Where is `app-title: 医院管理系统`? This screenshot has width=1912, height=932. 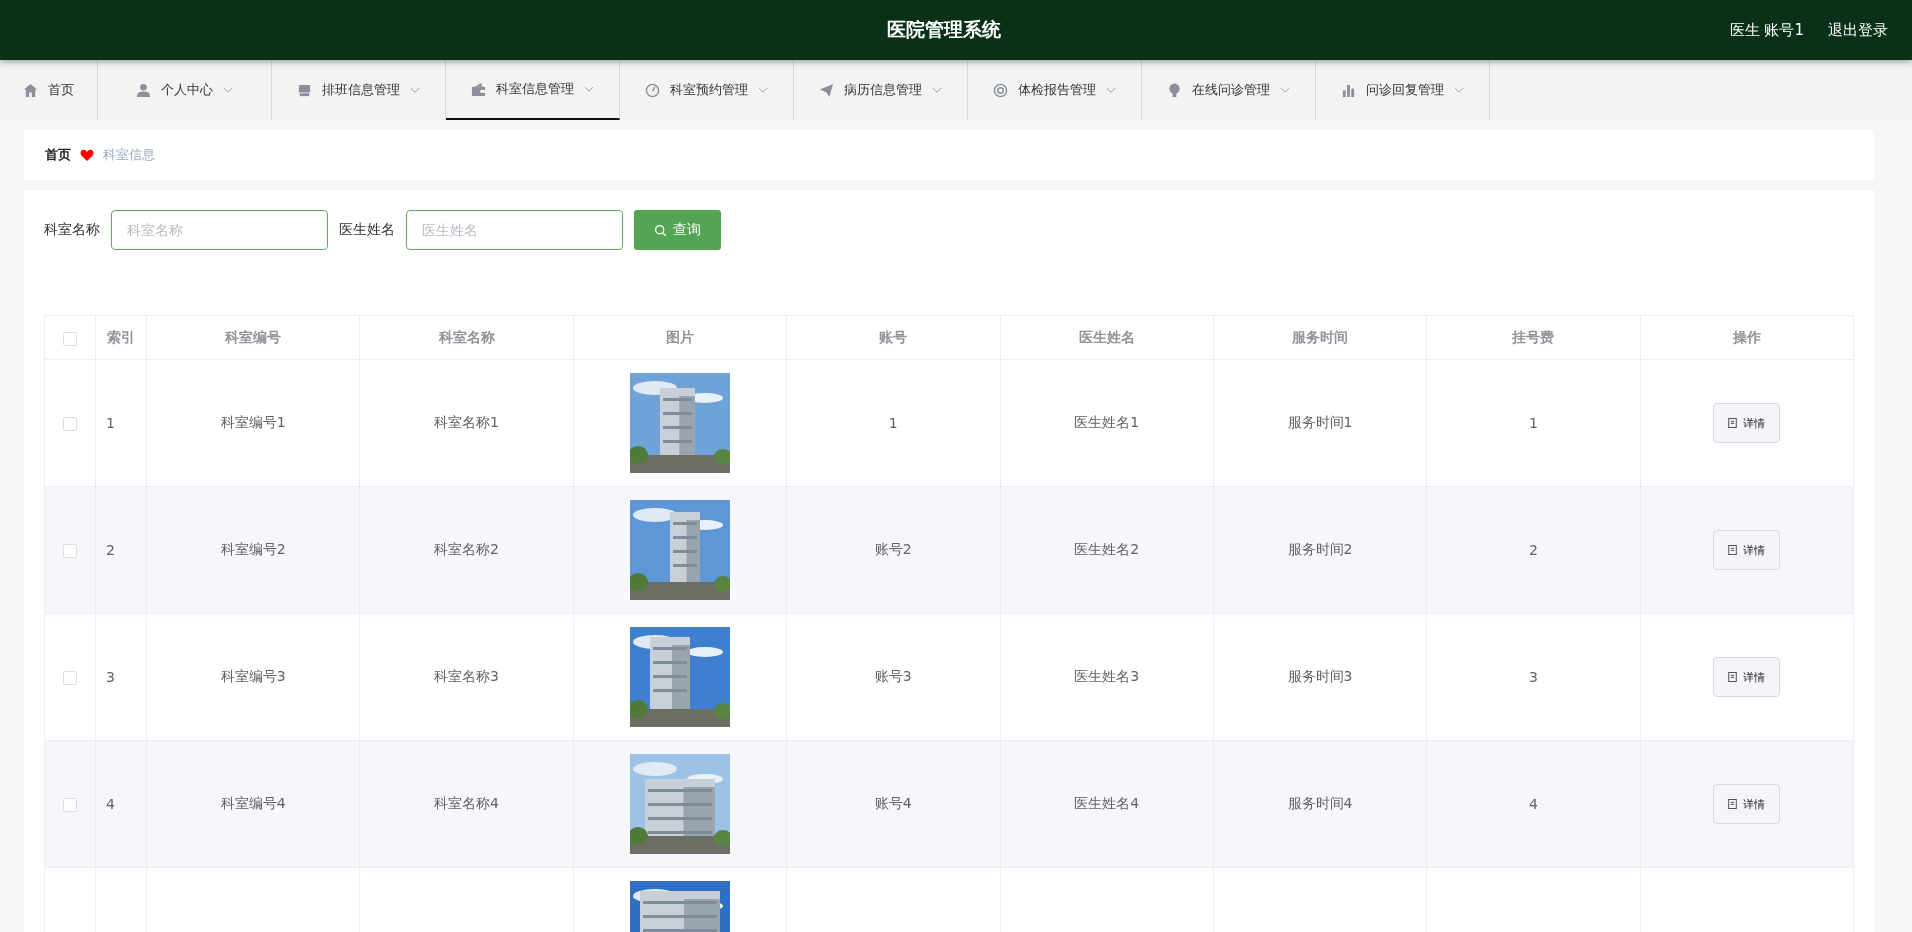 app-title: 医院管理系统 is located at coordinates (944, 29).